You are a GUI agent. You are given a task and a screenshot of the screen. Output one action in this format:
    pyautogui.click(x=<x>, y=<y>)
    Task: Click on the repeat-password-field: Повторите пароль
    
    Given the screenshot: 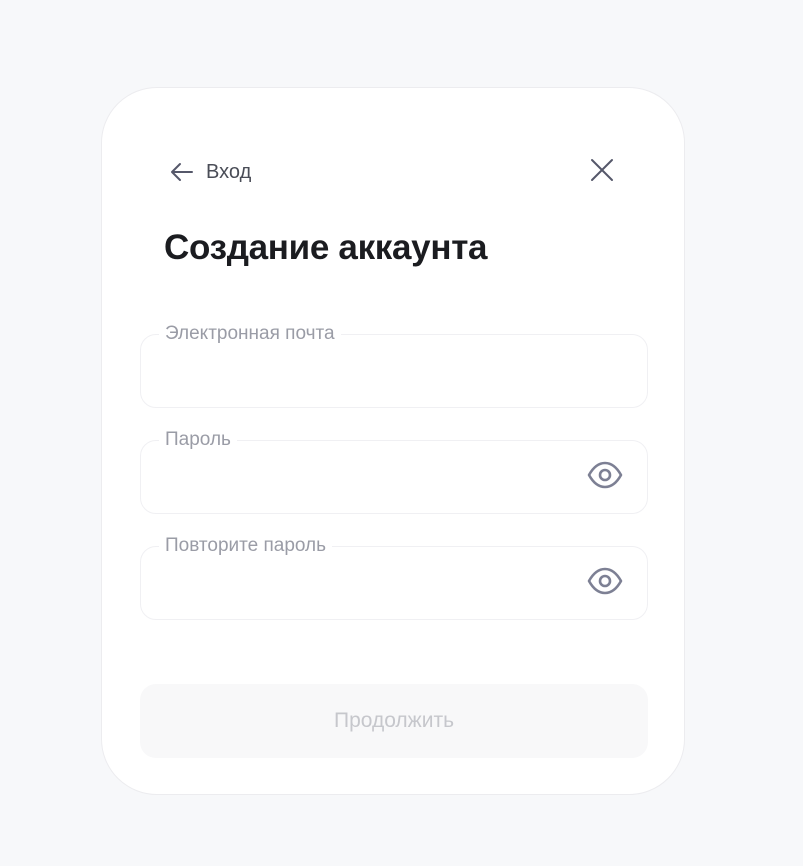 What is the action you would take?
    pyautogui.click(x=394, y=577)
    